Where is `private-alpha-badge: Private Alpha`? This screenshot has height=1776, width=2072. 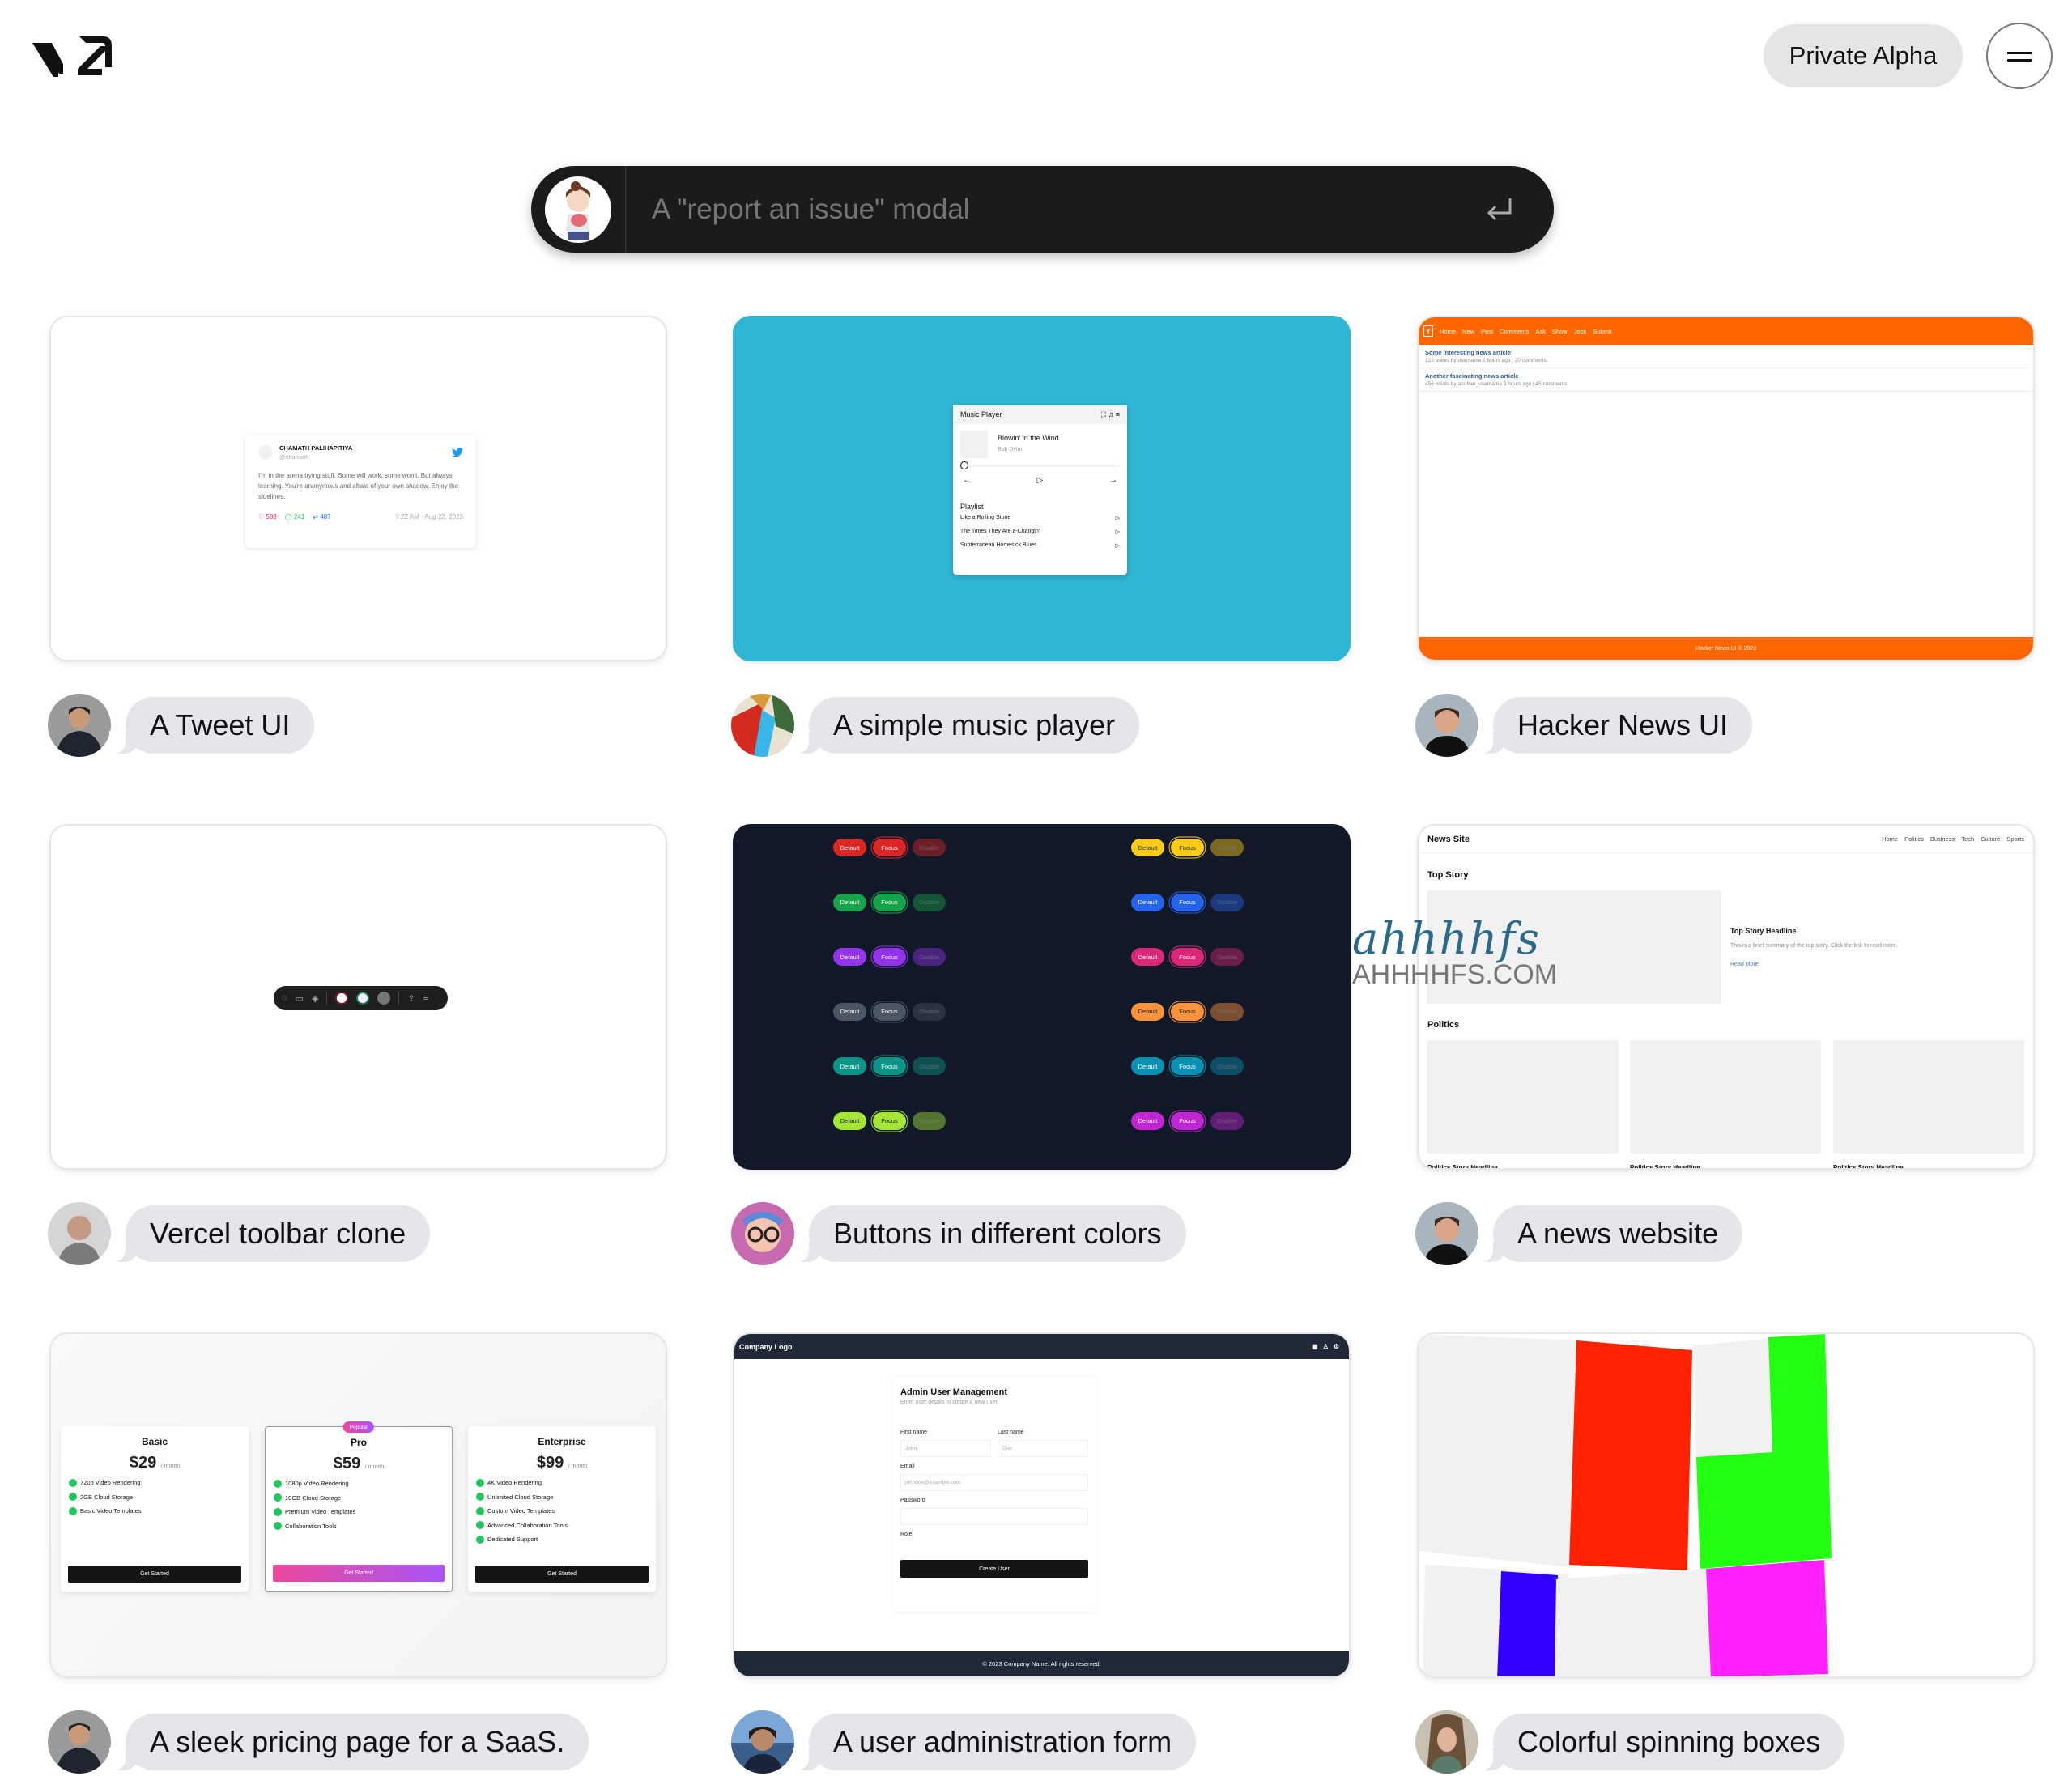
private-alpha-badge: Private Alpha is located at coordinates (1863, 55).